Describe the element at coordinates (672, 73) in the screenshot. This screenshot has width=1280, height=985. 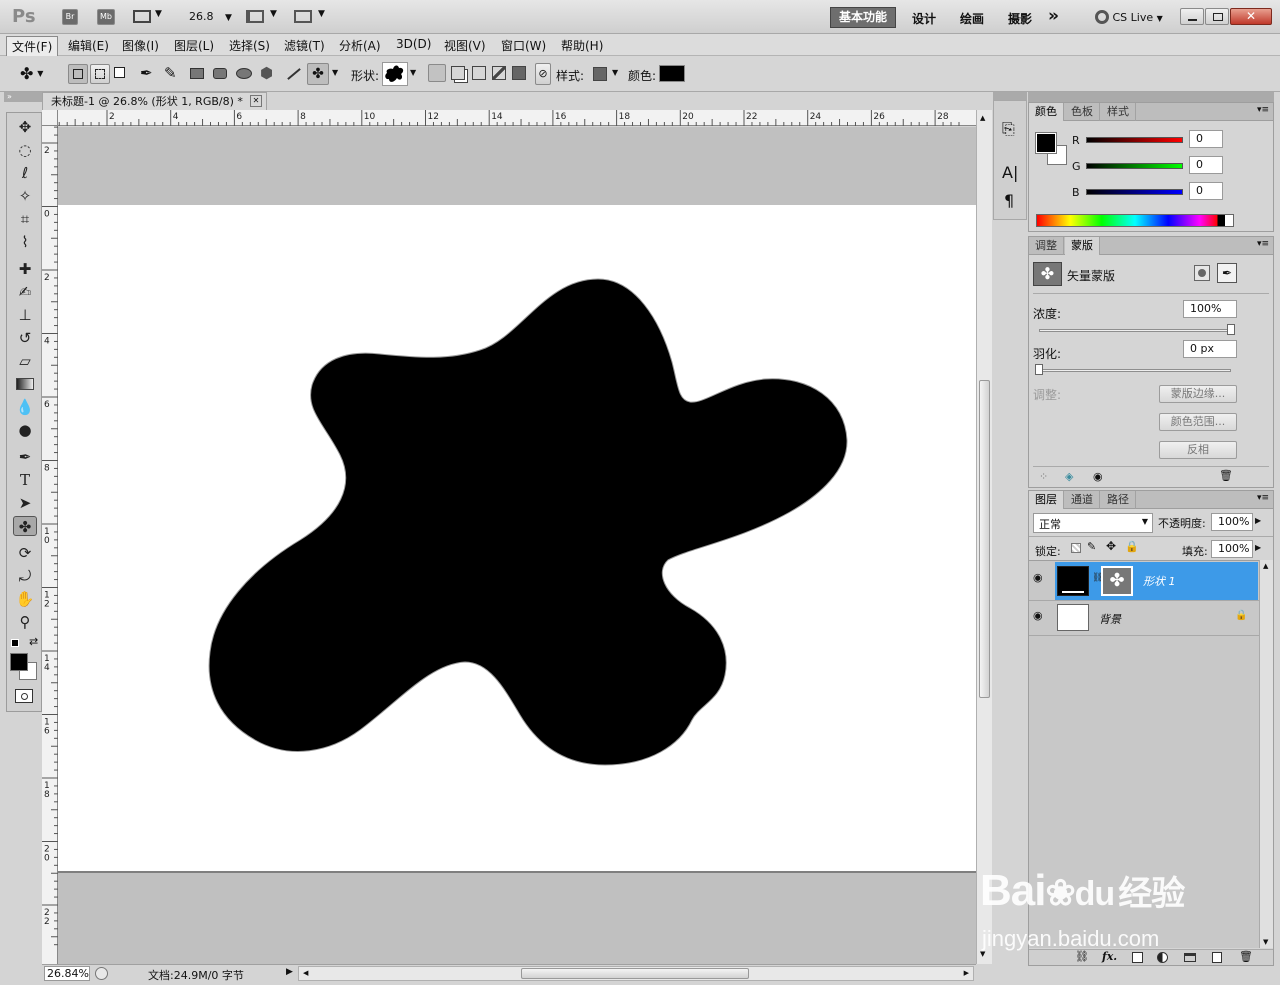
I see `color-swatch` at that location.